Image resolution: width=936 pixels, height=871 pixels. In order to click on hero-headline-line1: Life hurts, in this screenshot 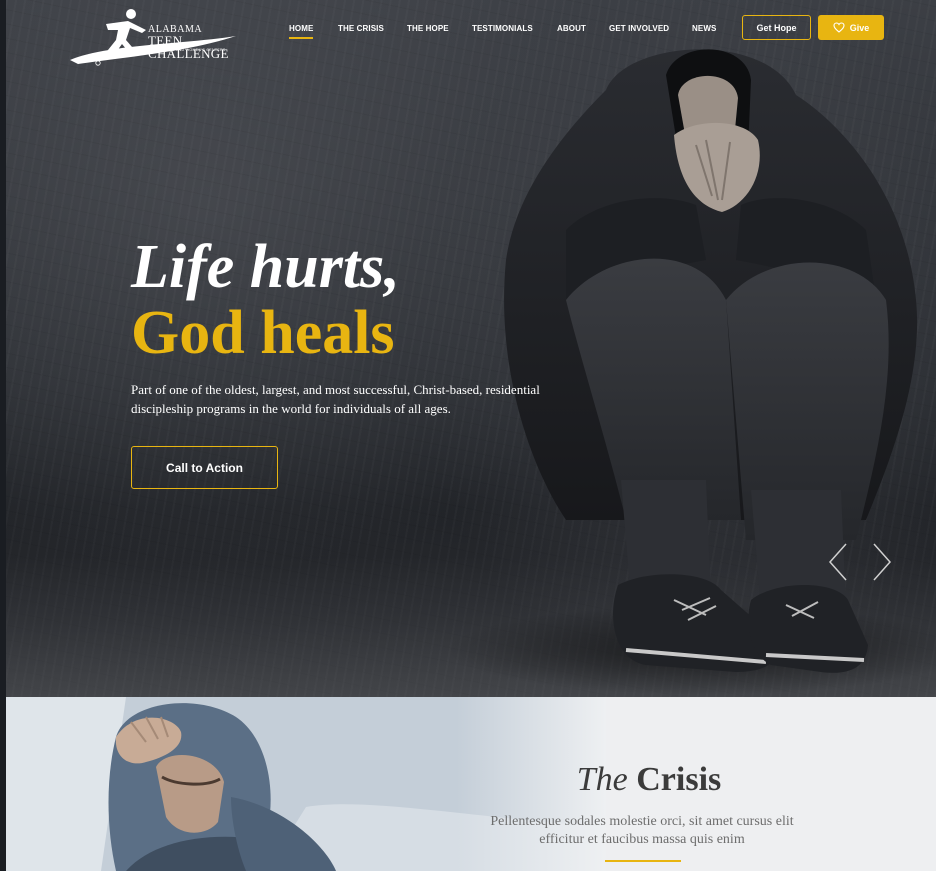, I will do `click(265, 267)`.